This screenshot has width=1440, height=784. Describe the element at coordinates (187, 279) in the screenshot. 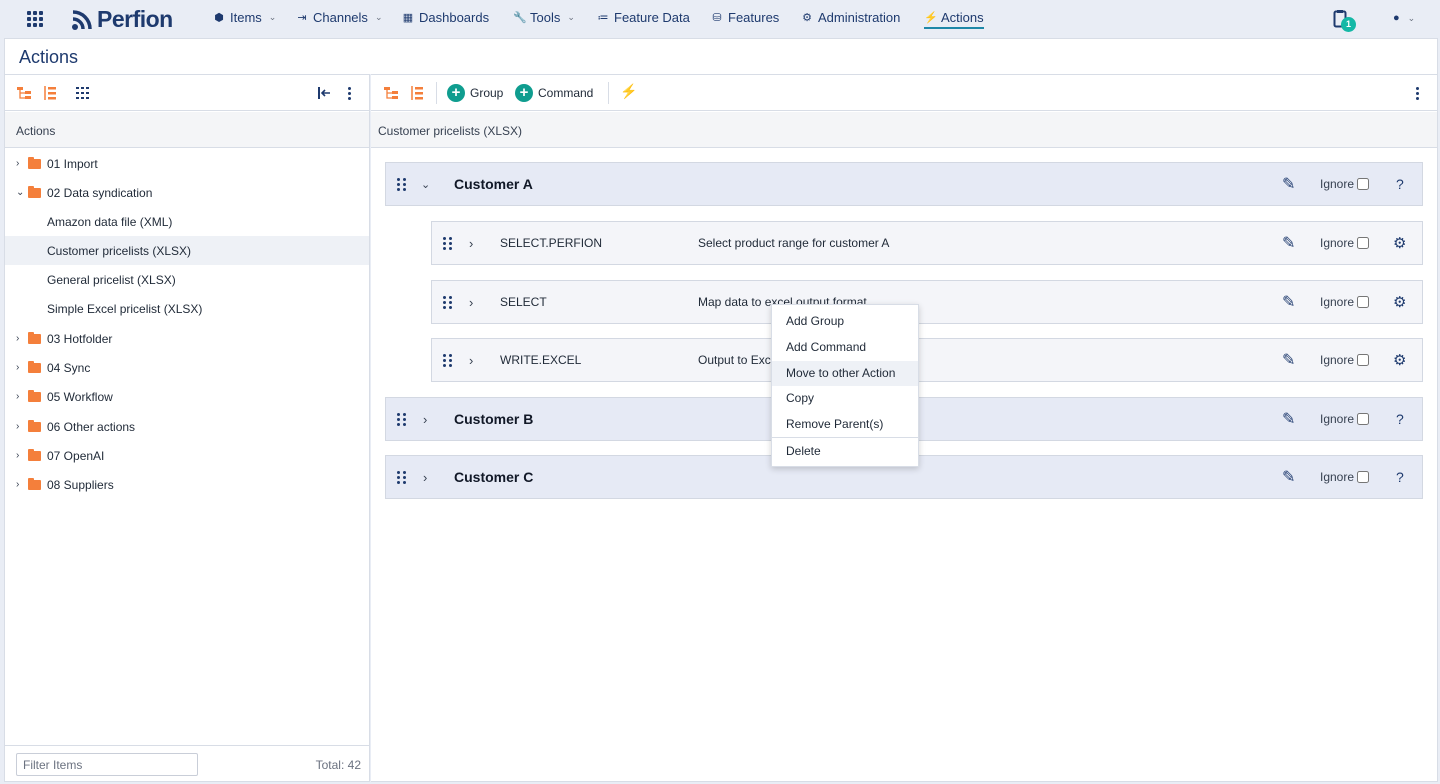

I see `tree-action-general-pricelist: General pricelist (XLSX)` at that location.